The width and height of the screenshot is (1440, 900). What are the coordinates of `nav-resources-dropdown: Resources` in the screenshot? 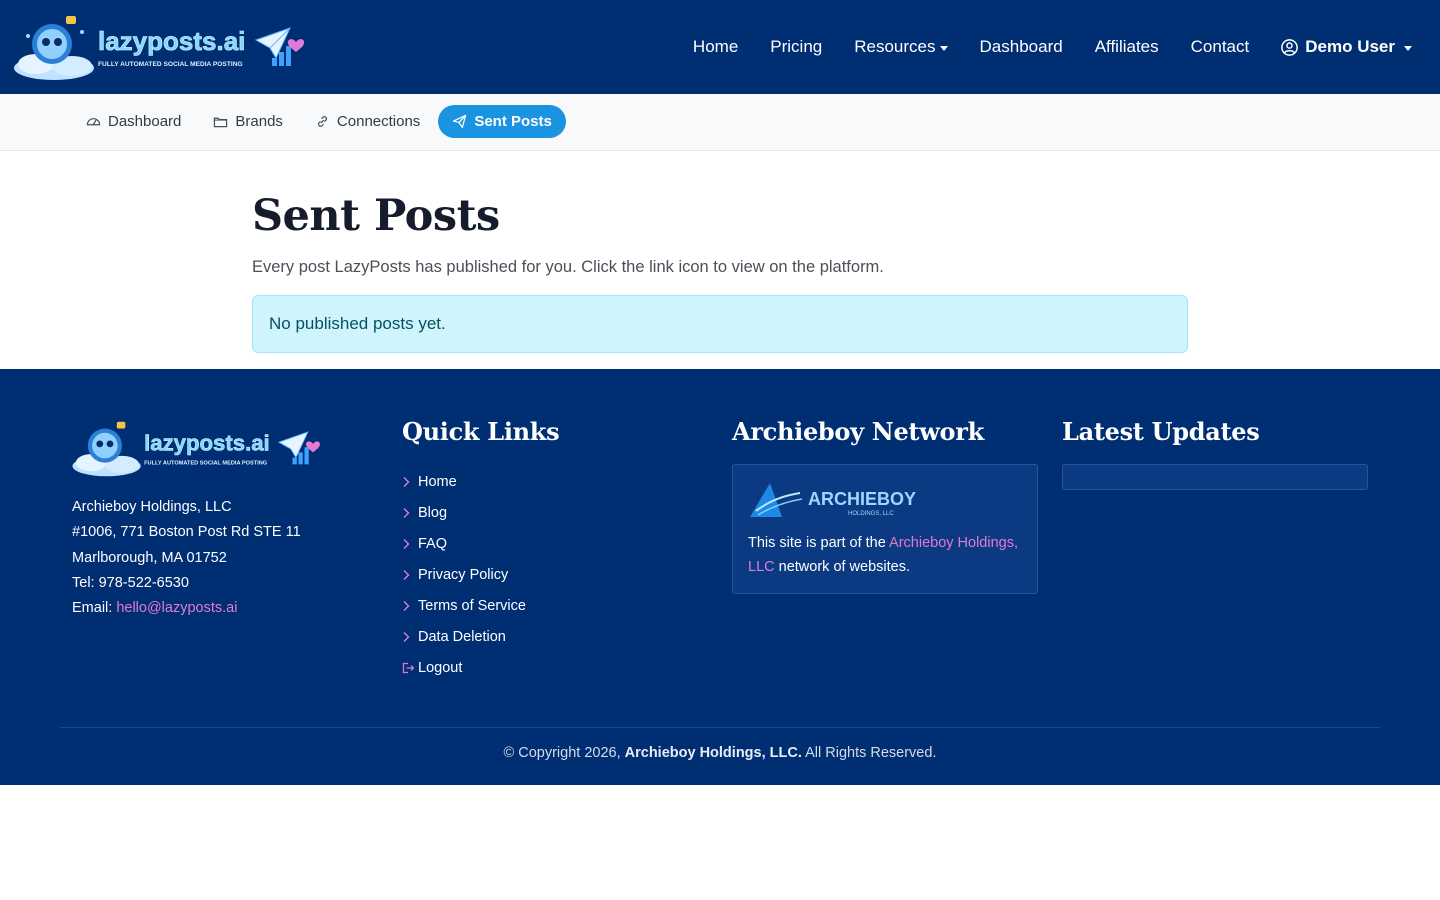 It's located at (901, 47).